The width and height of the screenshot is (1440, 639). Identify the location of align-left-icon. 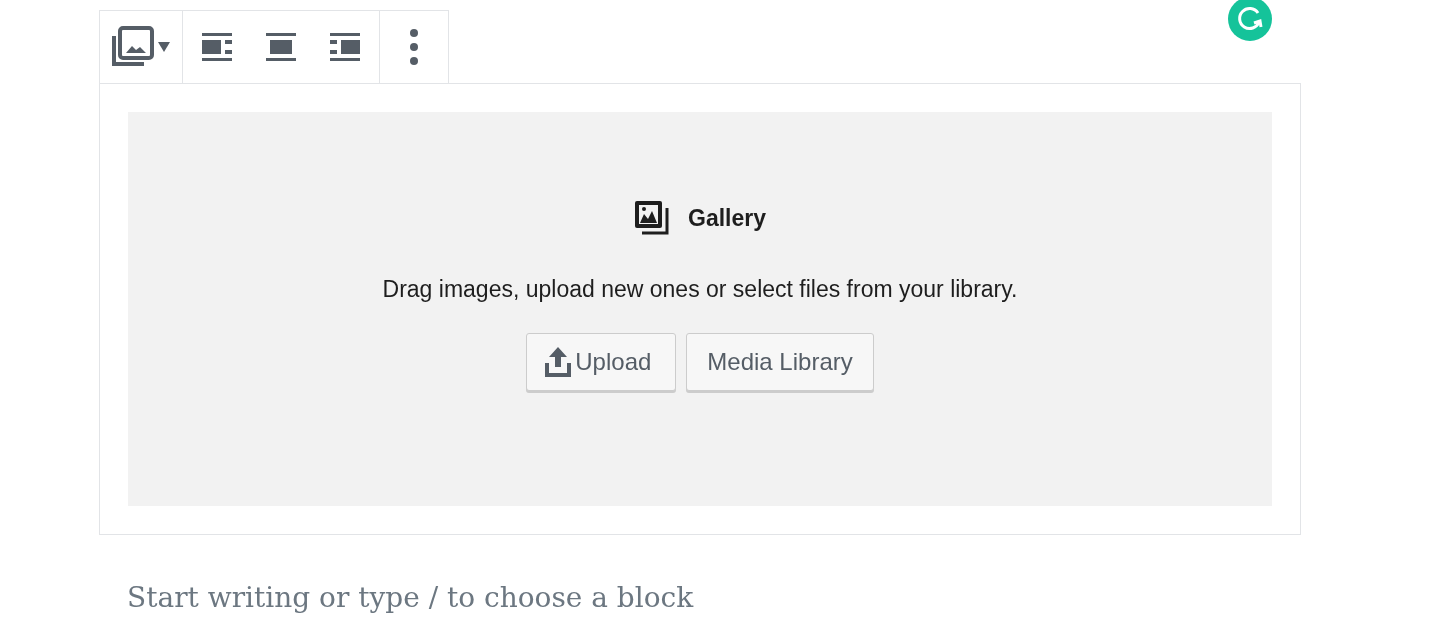
(217, 47).